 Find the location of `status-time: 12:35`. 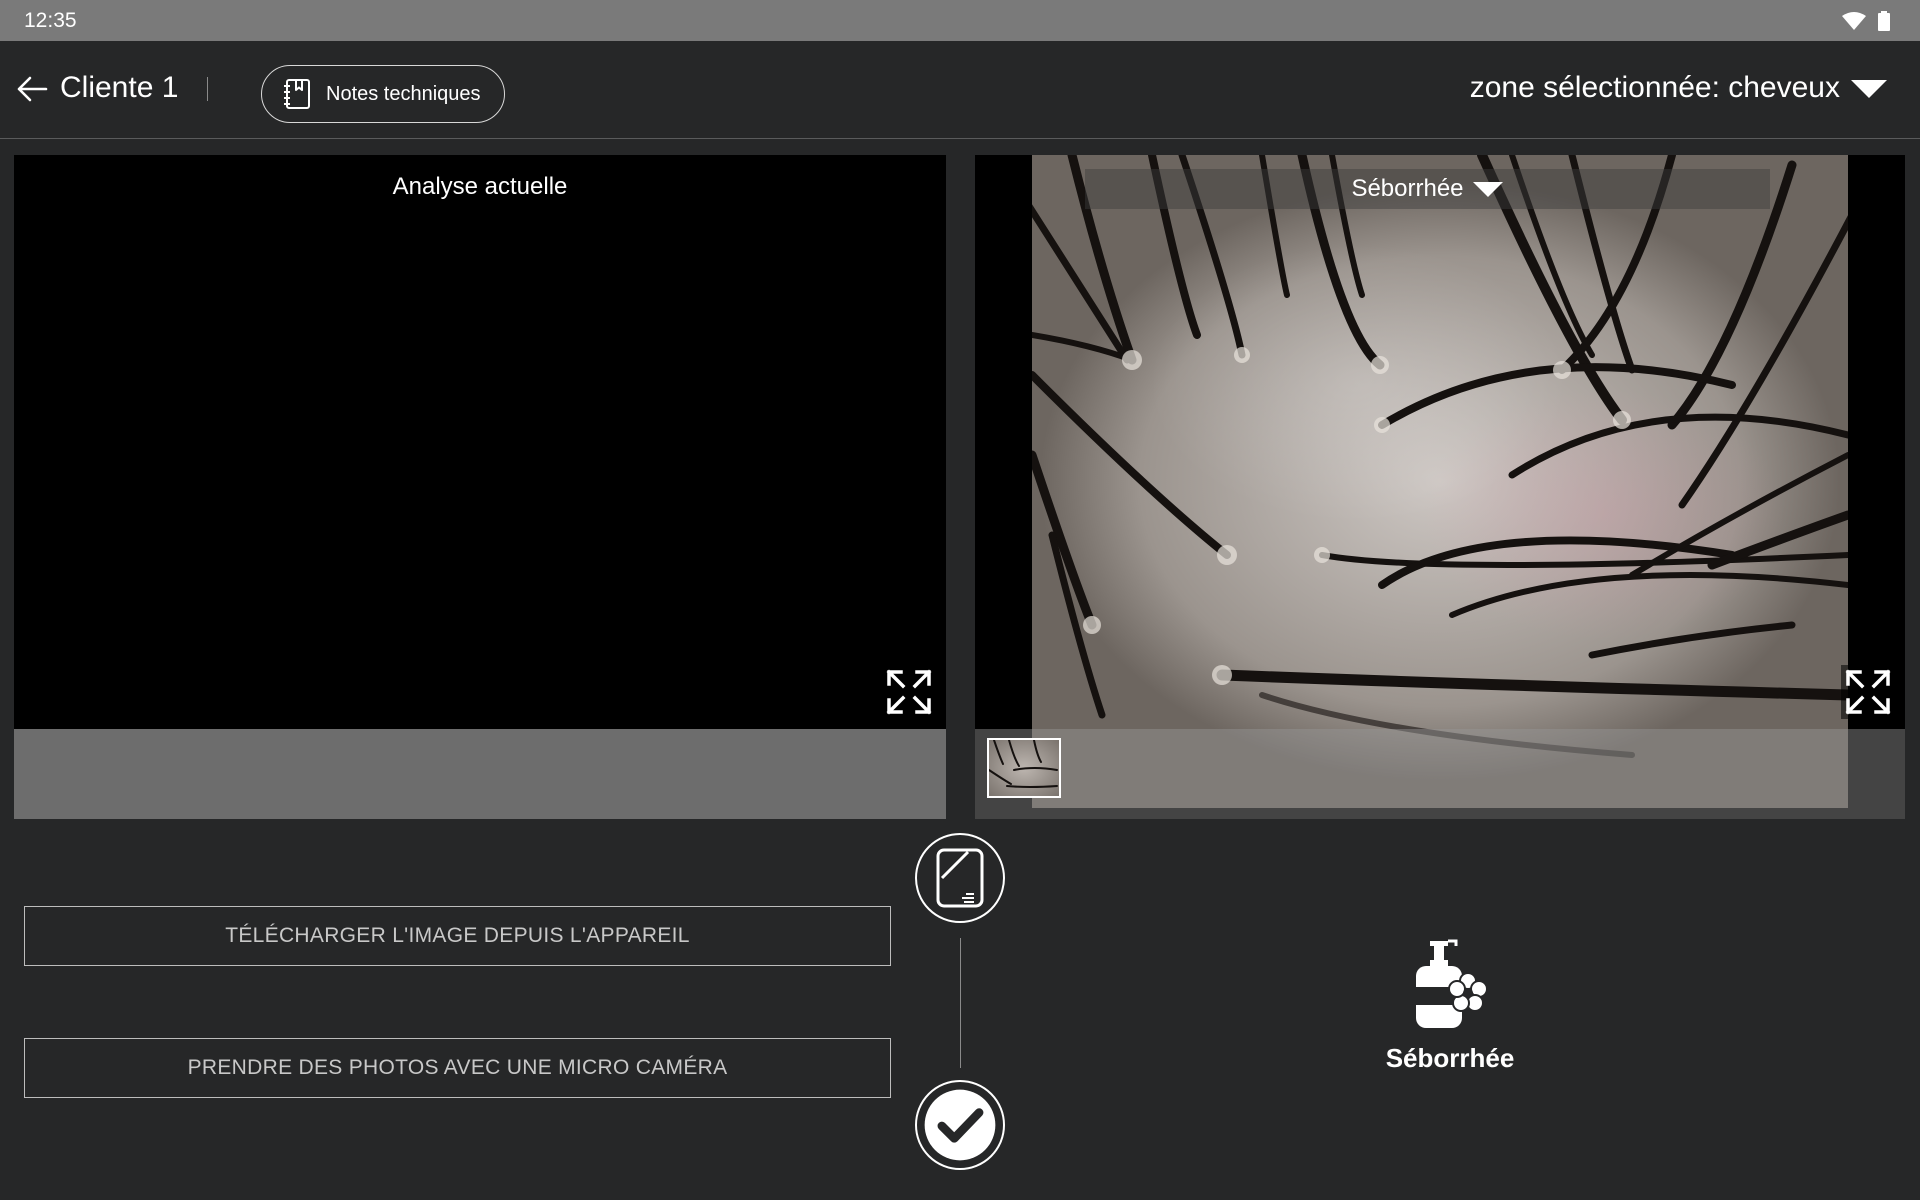

status-time: 12:35 is located at coordinates (50, 20).